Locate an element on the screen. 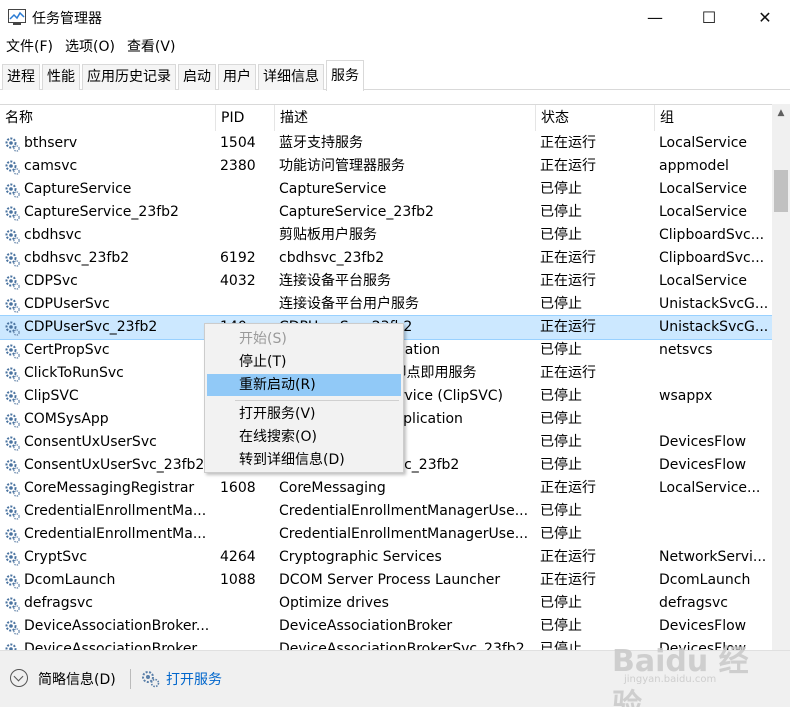 This screenshot has height=707, width=790. cell-description: 剪贴板用户服务 is located at coordinates (328, 235).